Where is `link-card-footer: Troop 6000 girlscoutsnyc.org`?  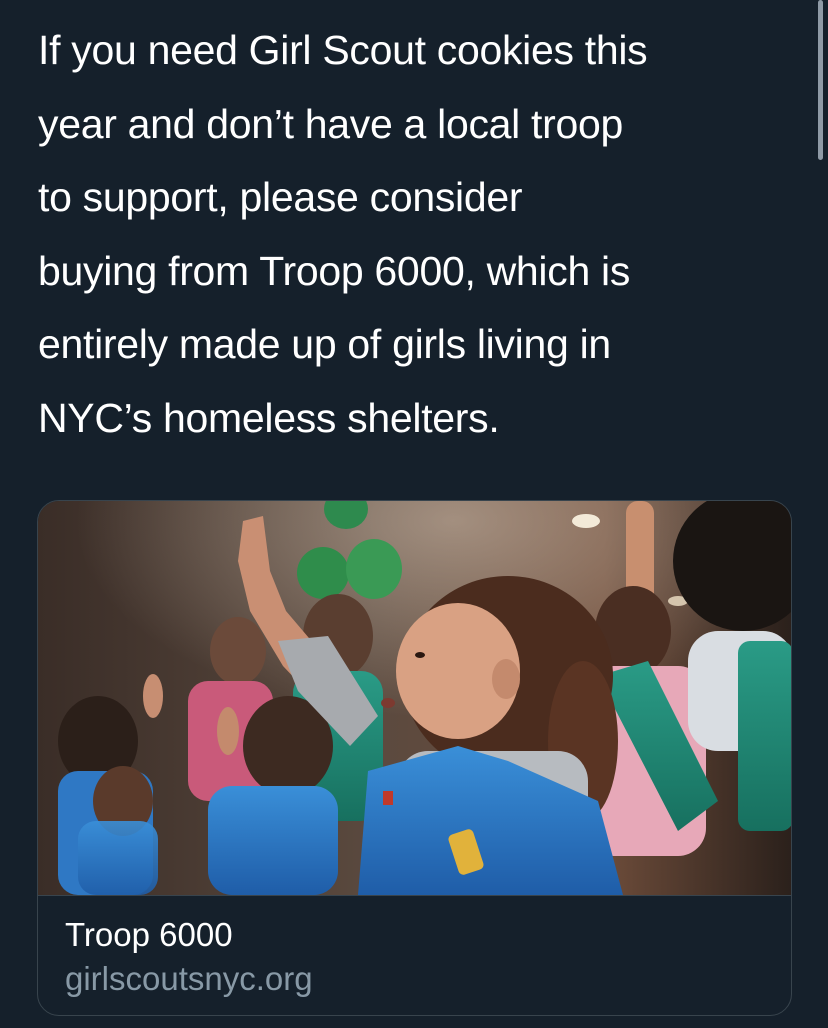 link-card-footer: Troop 6000 girlscoutsnyc.org is located at coordinates (414, 955).